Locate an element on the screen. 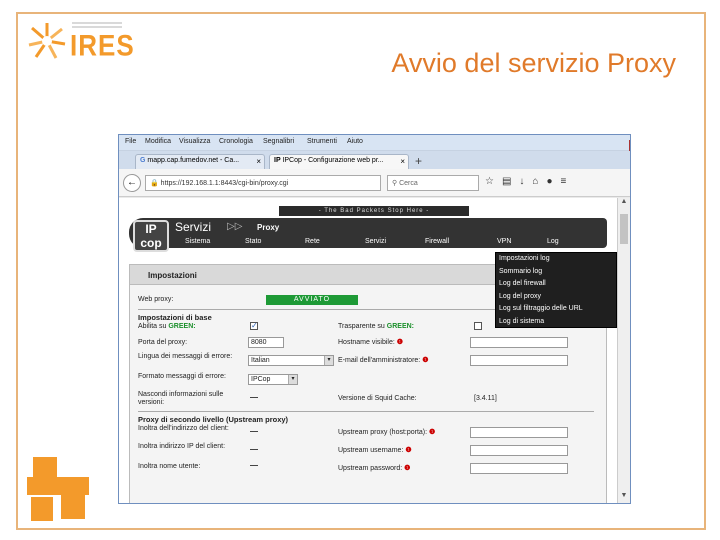 The height and width of the screenshot is (540, 720). search-field: ⚲ Cerca is located at coordinates (433, 183).